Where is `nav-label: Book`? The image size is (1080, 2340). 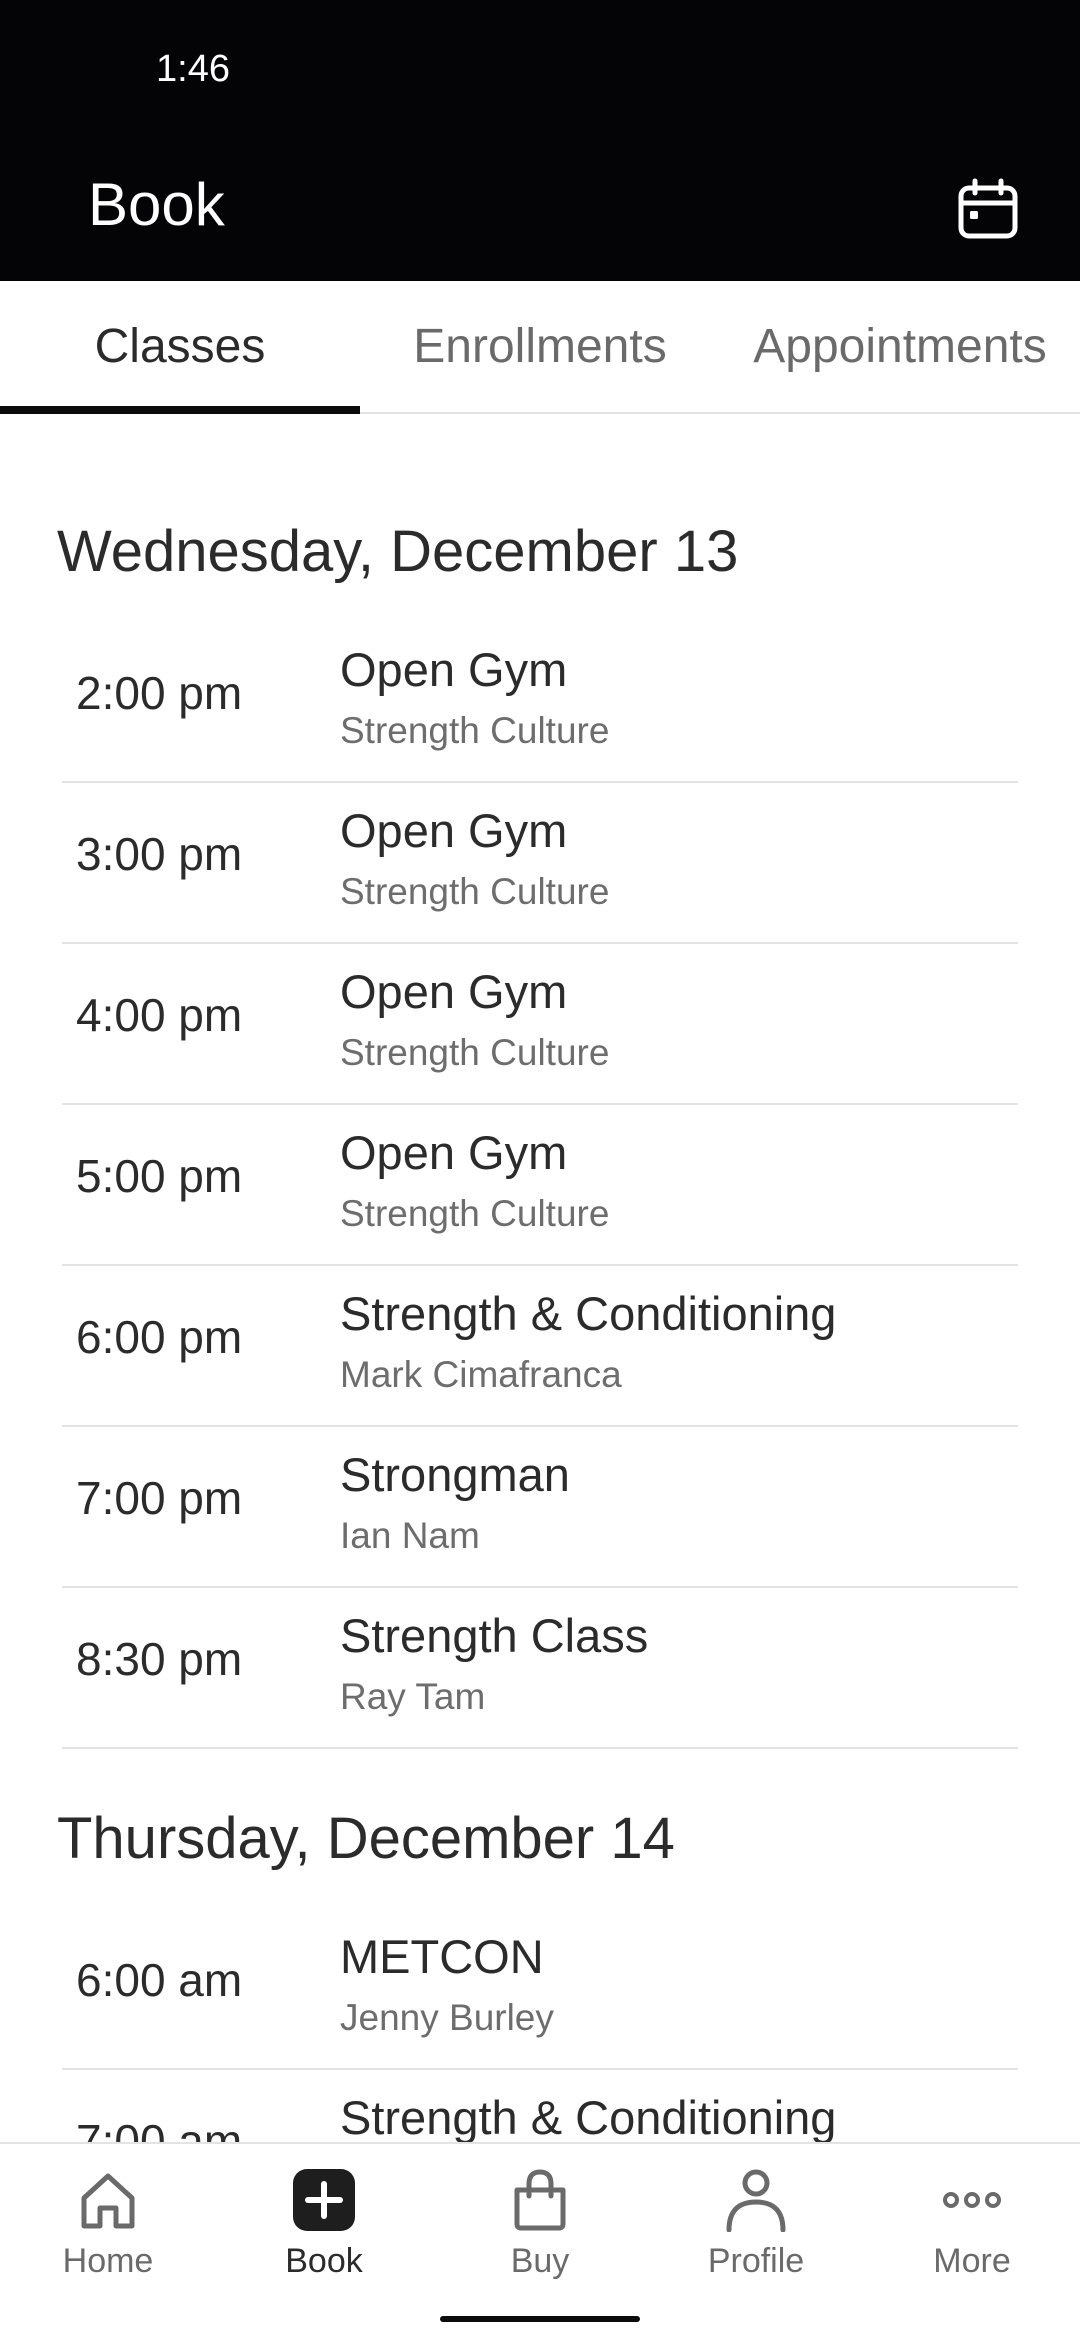
nav-label: Book is located at coordinates (324, 2261).